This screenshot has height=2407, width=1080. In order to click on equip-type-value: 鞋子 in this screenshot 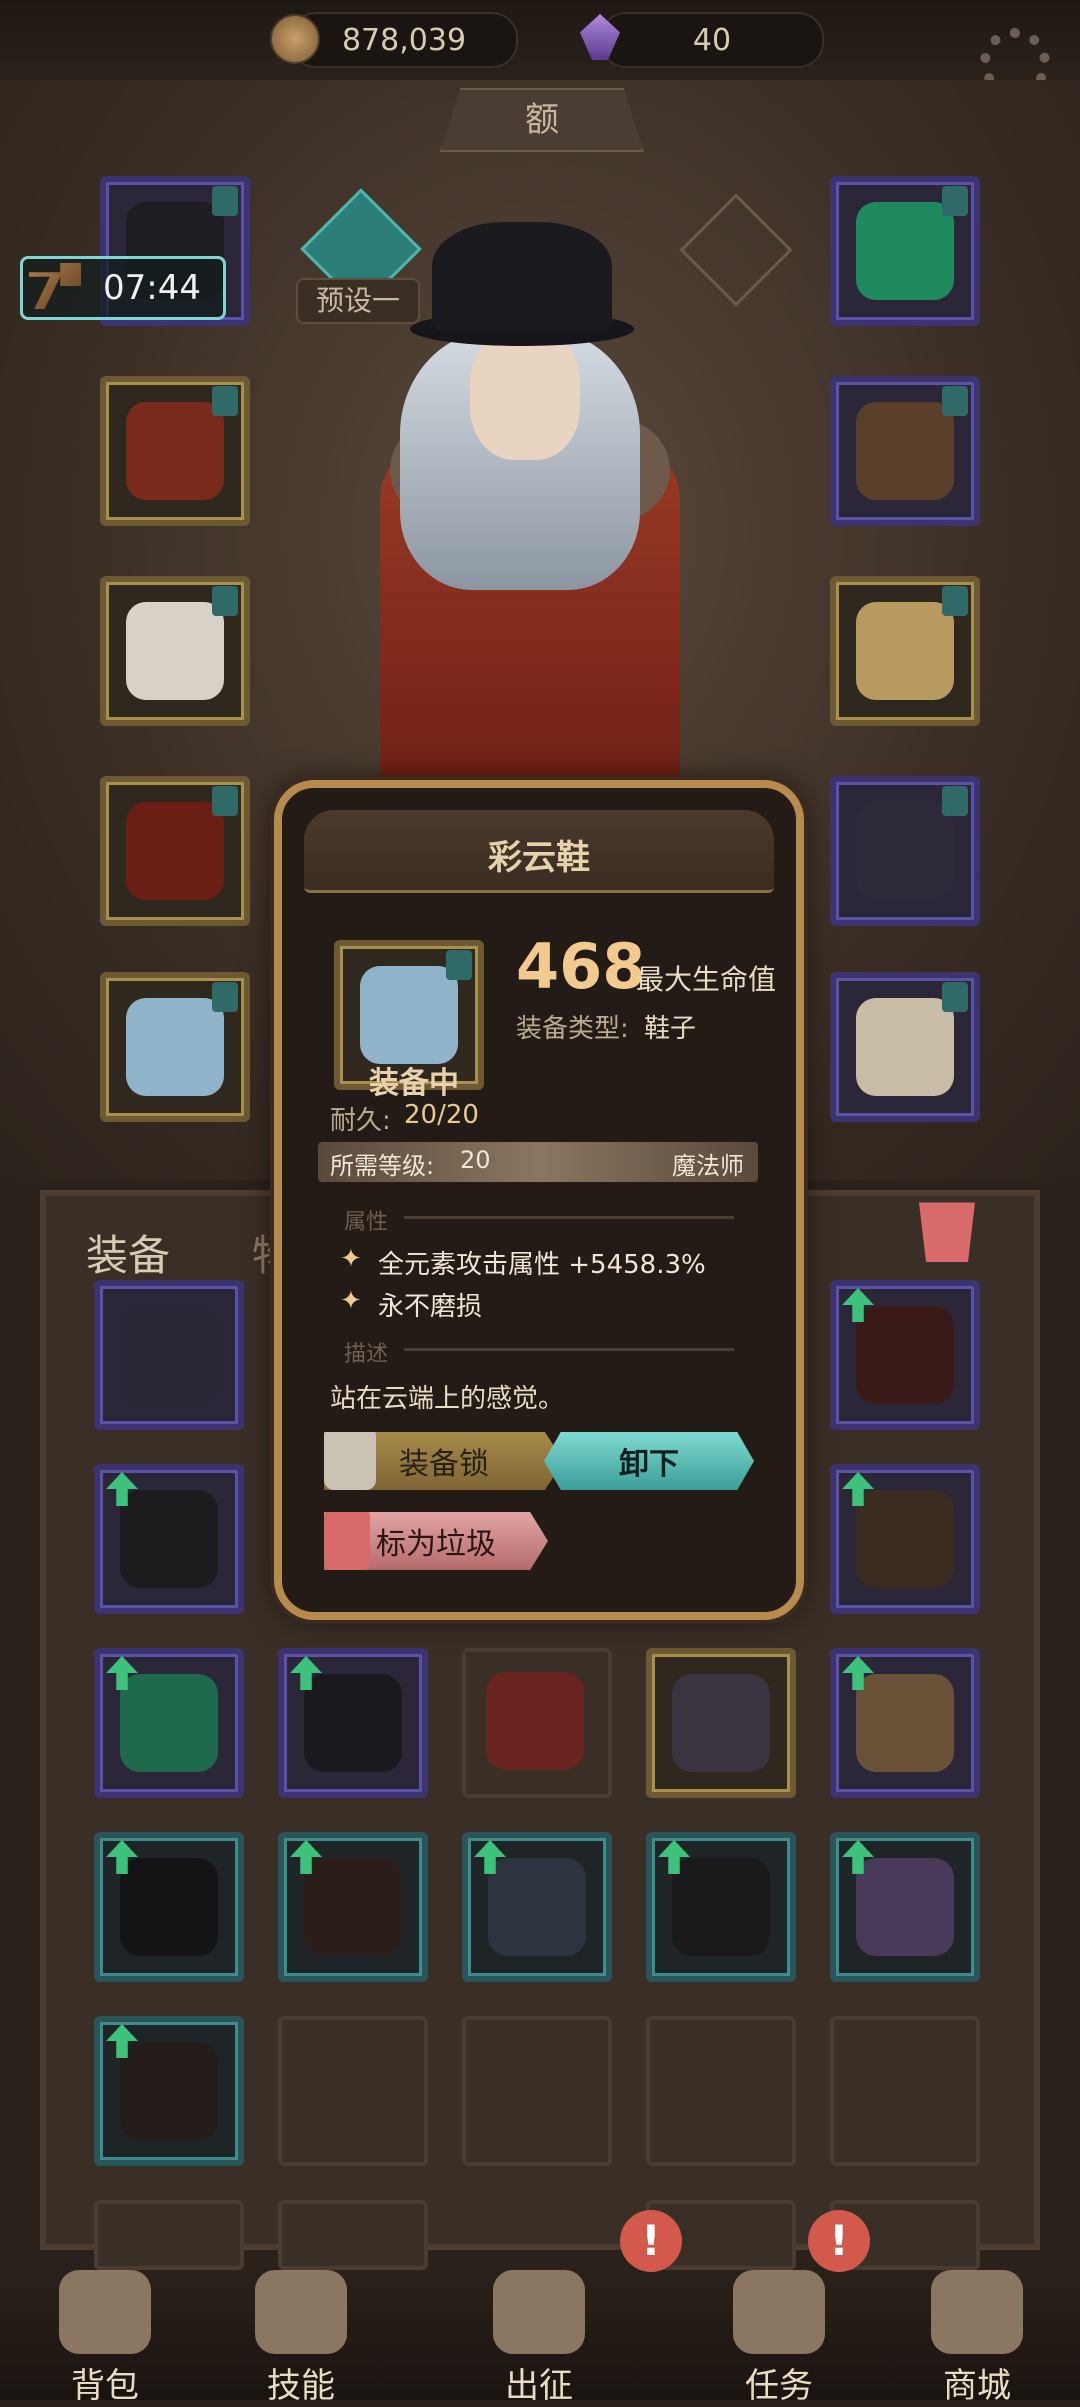, I will do `click(670, 1029)`.